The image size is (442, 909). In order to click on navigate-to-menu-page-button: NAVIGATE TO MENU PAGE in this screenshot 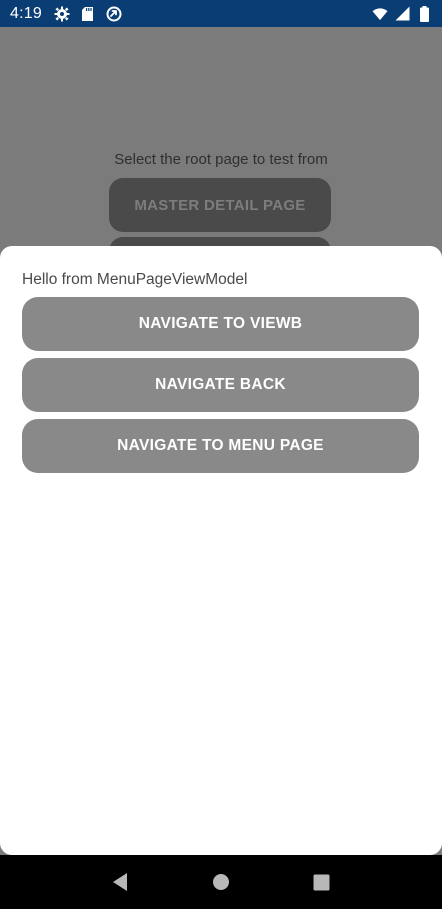, I will do `click(220, 446)`.